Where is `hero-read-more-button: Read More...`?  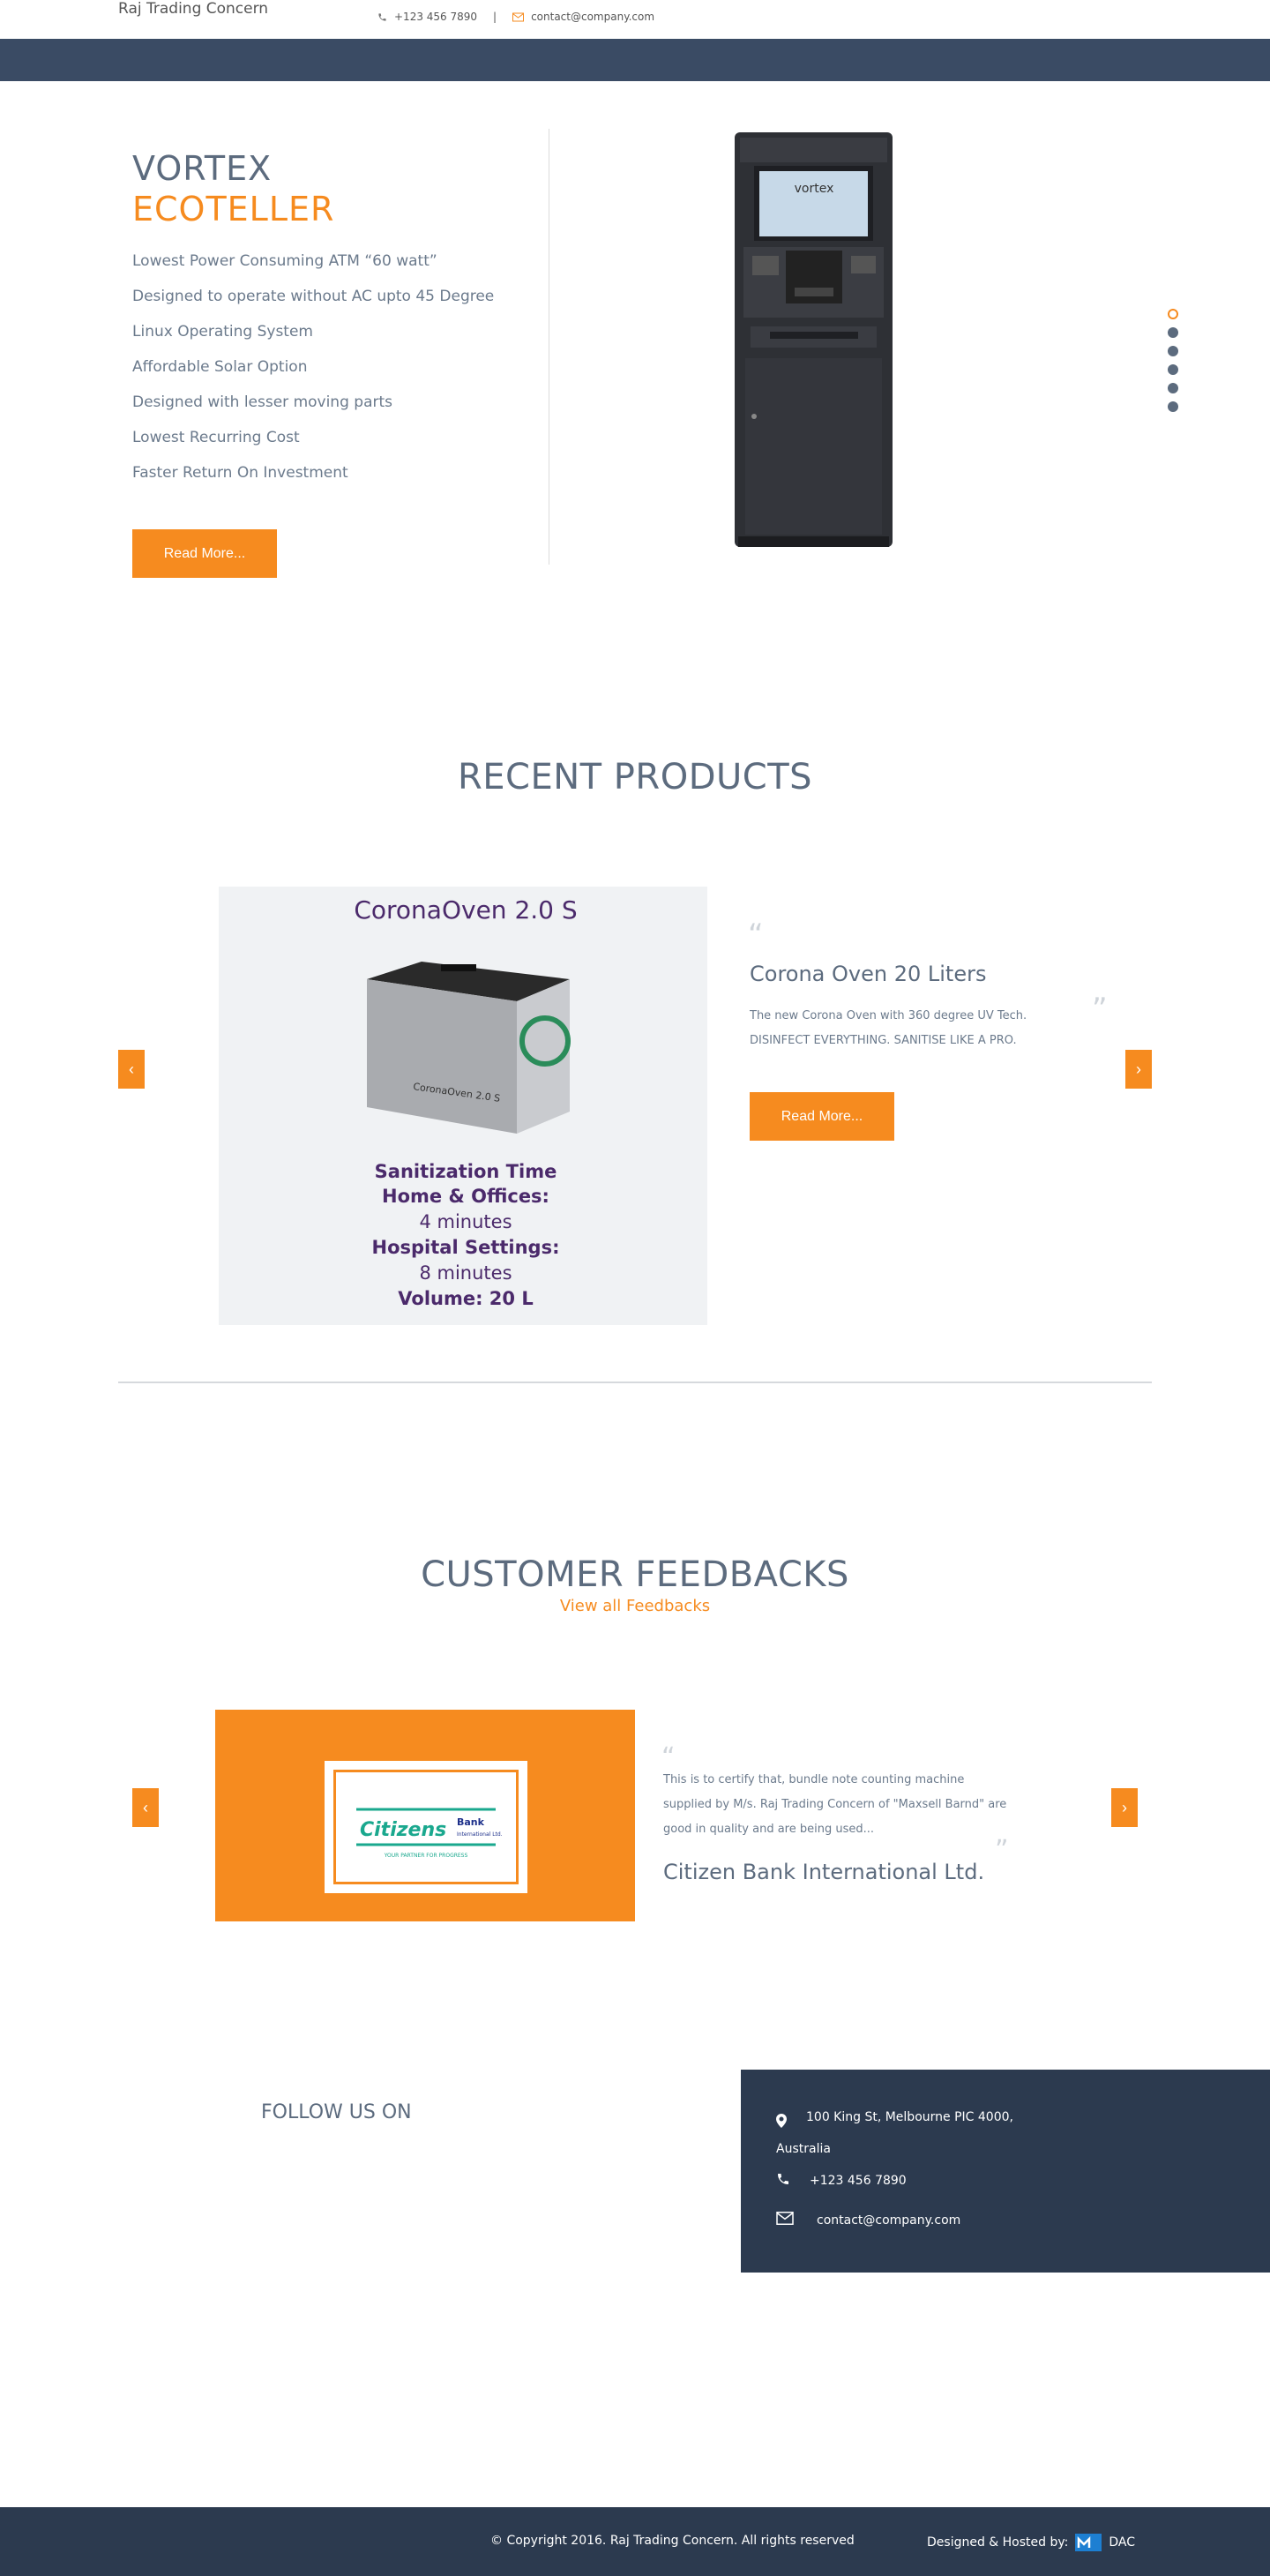
hero-read-more-button: Read More... is located at coordinates (204, 554).